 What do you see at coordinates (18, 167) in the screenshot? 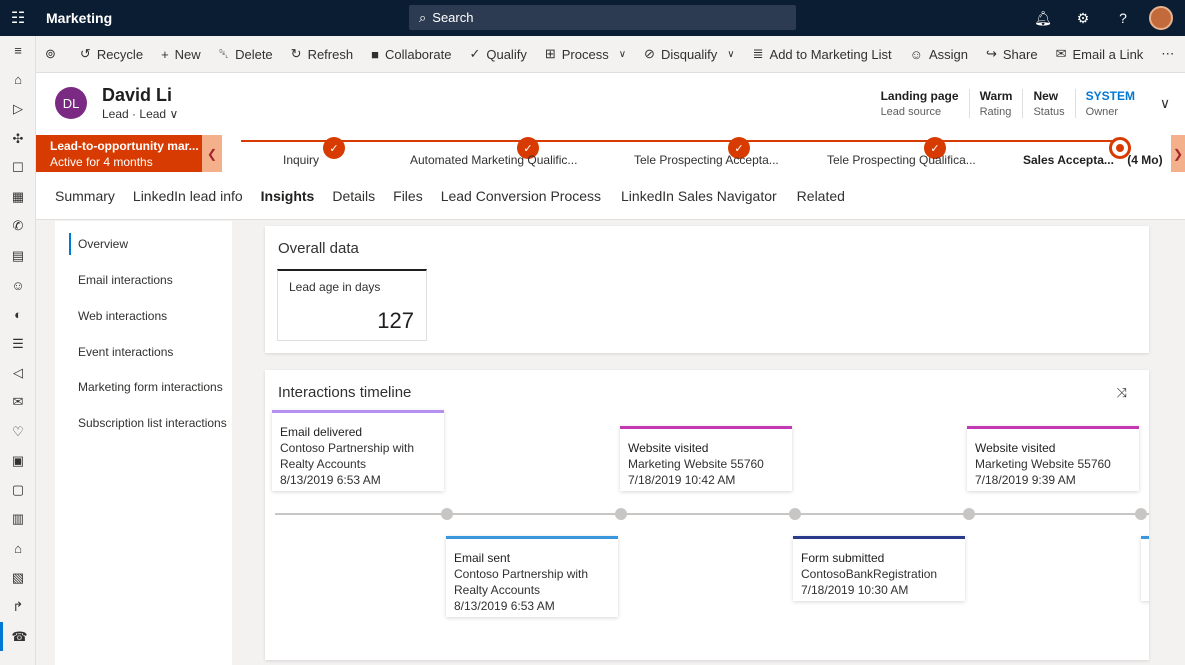
I see `document-icon: ☐` at bounding box center [18, 167].